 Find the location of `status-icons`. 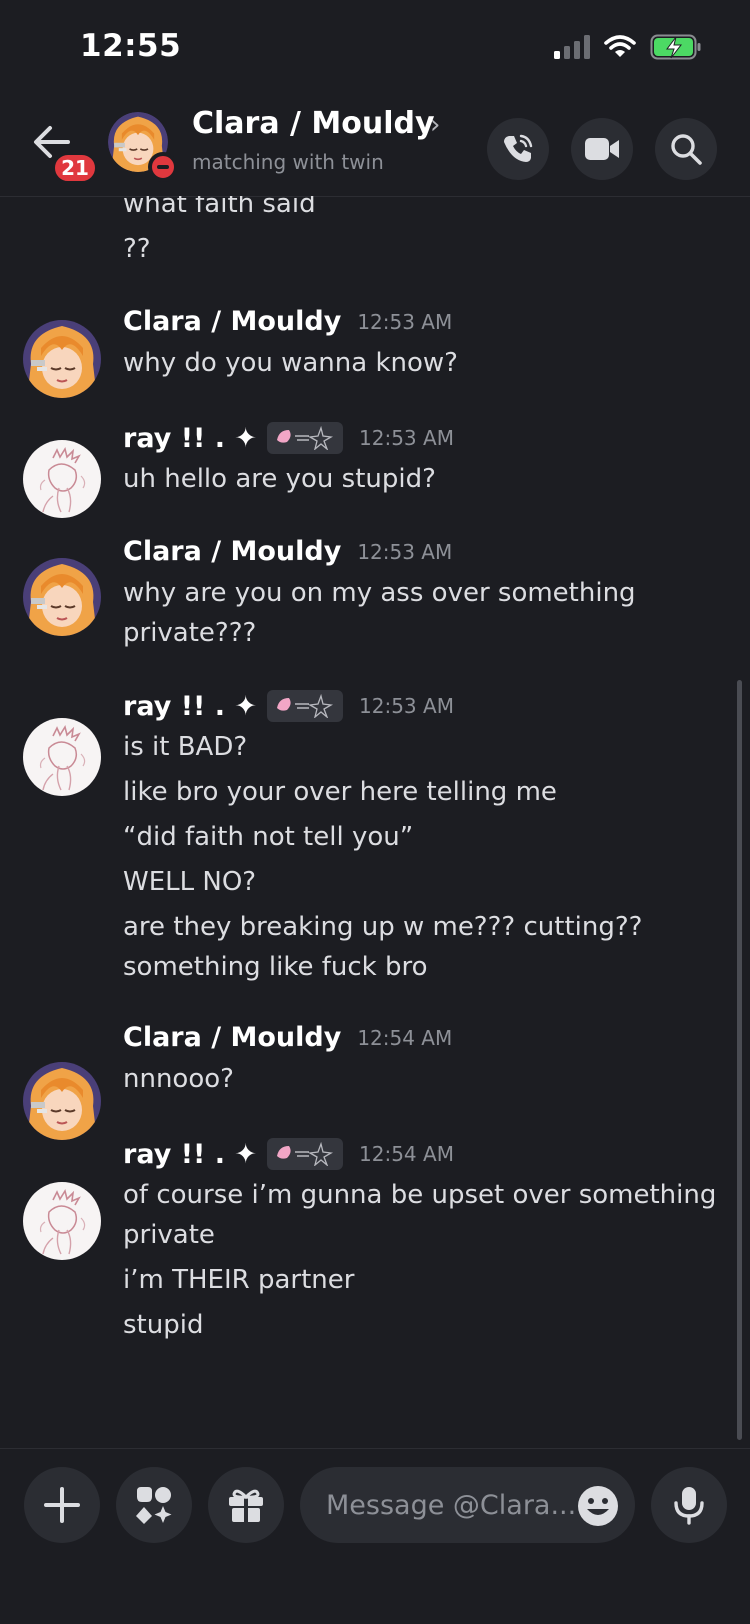

status-icons is located at coordinates (628, 49).